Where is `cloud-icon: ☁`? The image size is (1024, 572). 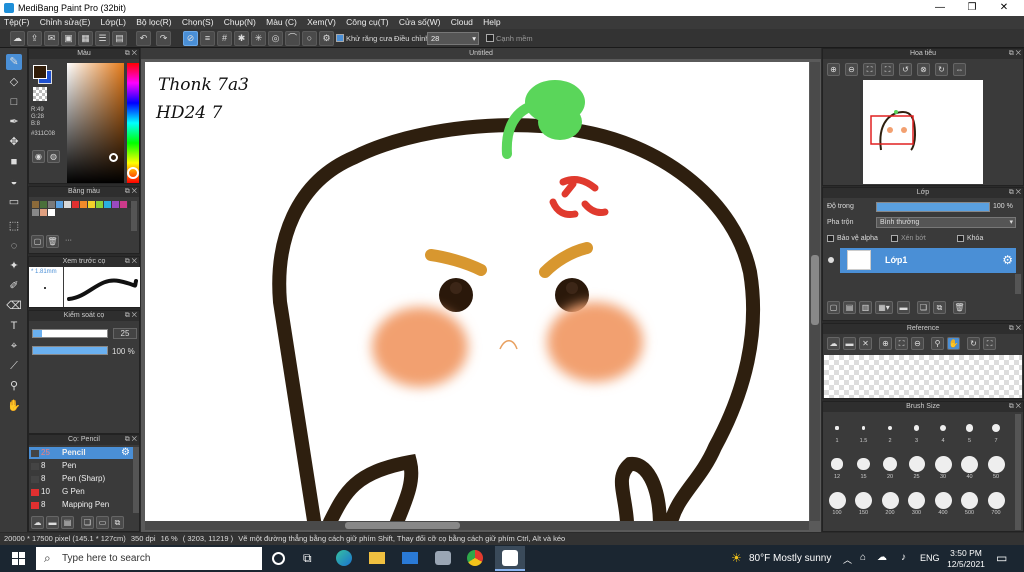 cloud-icon: ☁ is located at coordinates (17, 38).